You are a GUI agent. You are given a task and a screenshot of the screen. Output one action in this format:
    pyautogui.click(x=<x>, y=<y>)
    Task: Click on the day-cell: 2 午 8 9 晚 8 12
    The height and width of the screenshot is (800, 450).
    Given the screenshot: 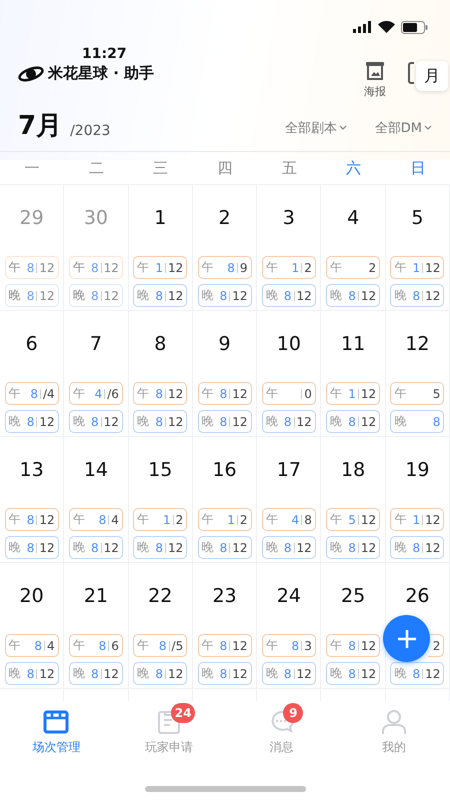 What is the action you would take?
    pyautogui.click(x=225, y=248)
    